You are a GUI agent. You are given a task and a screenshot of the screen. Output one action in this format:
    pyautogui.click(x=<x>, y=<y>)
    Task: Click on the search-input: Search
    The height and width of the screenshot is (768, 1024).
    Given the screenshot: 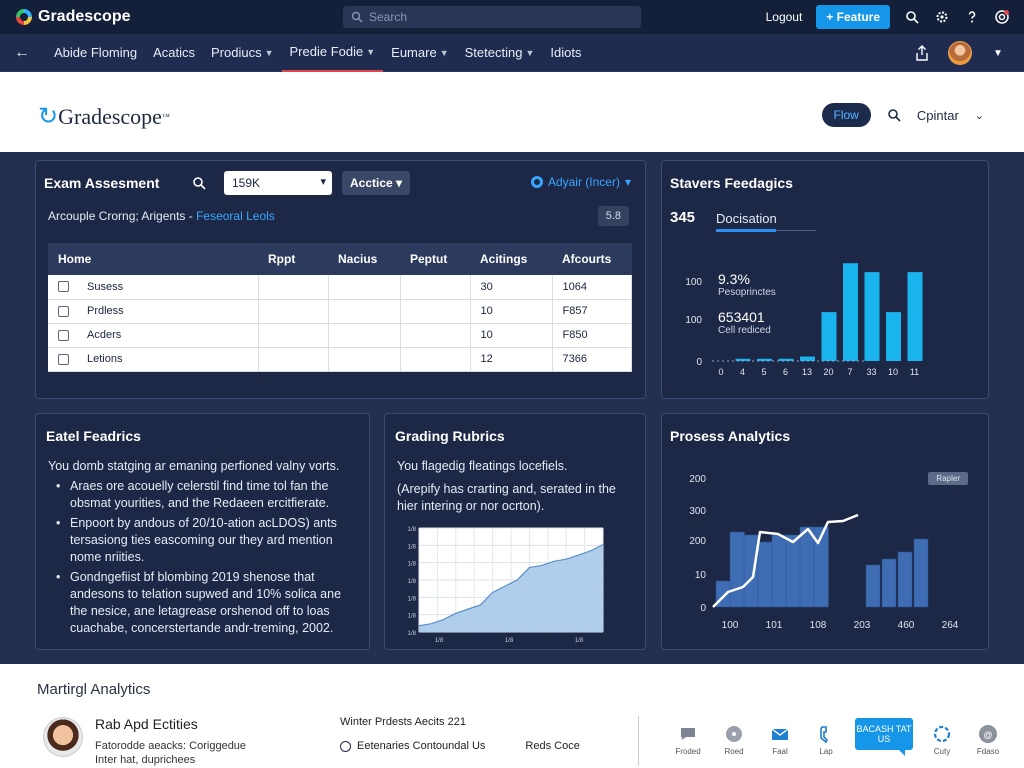 What is the action you would take?
    pyautogui.click(x=492, y=17)
    